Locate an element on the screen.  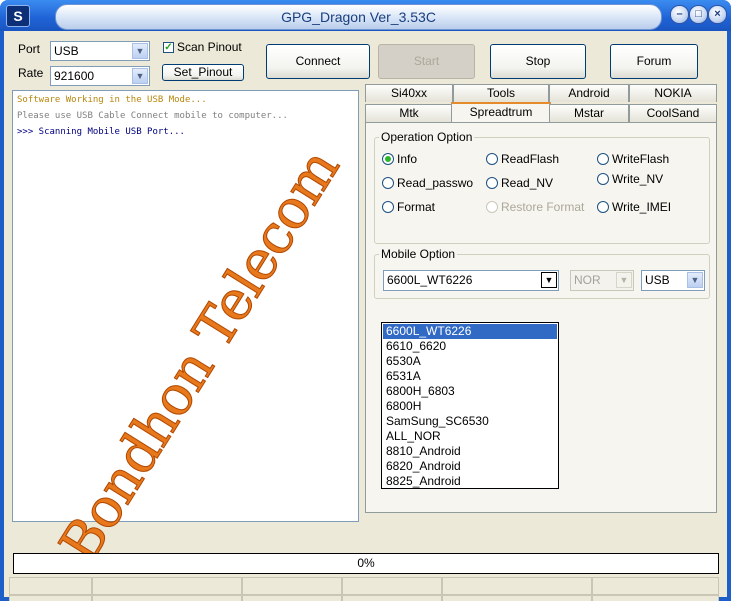
minimize-icon: – is located at coordinates (679, 14).